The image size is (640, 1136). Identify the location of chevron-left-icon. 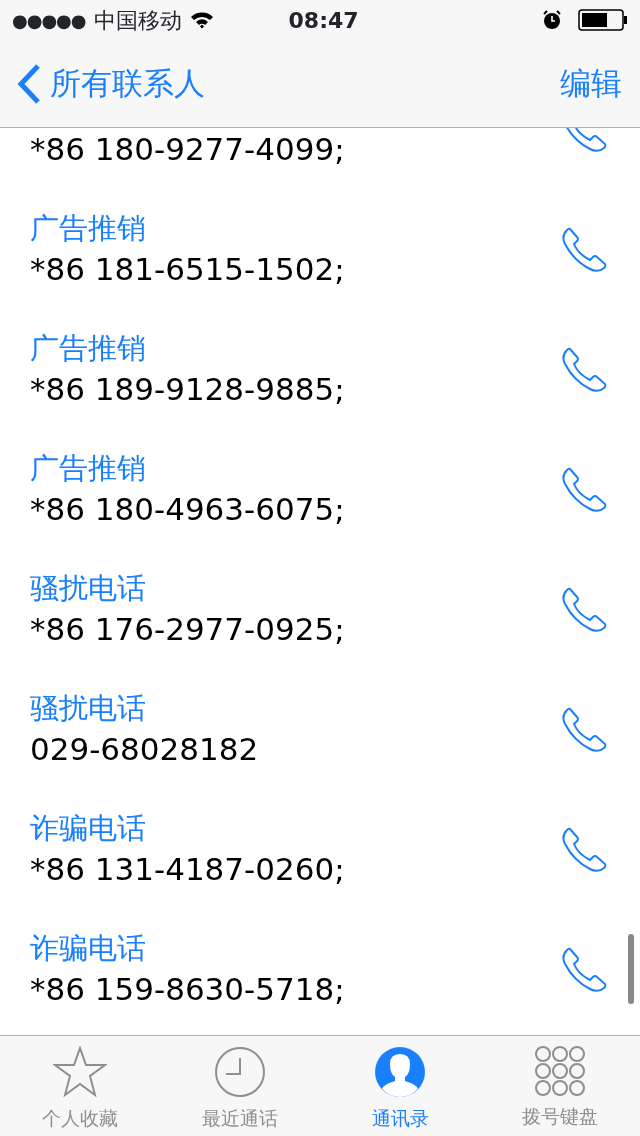
(29, 83).